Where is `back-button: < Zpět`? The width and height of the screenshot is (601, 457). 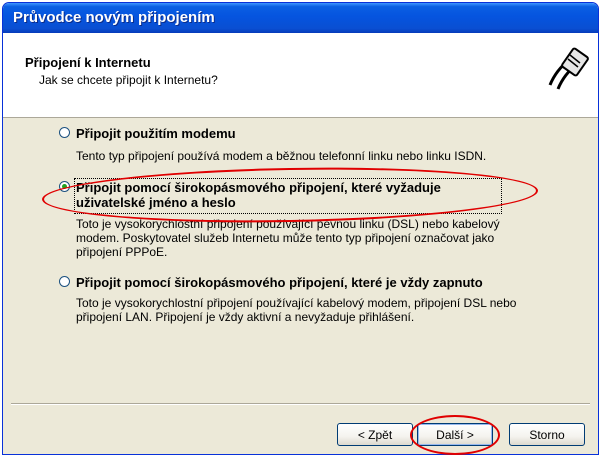
back-button: < Zpět is located at coordinates (375, 434).